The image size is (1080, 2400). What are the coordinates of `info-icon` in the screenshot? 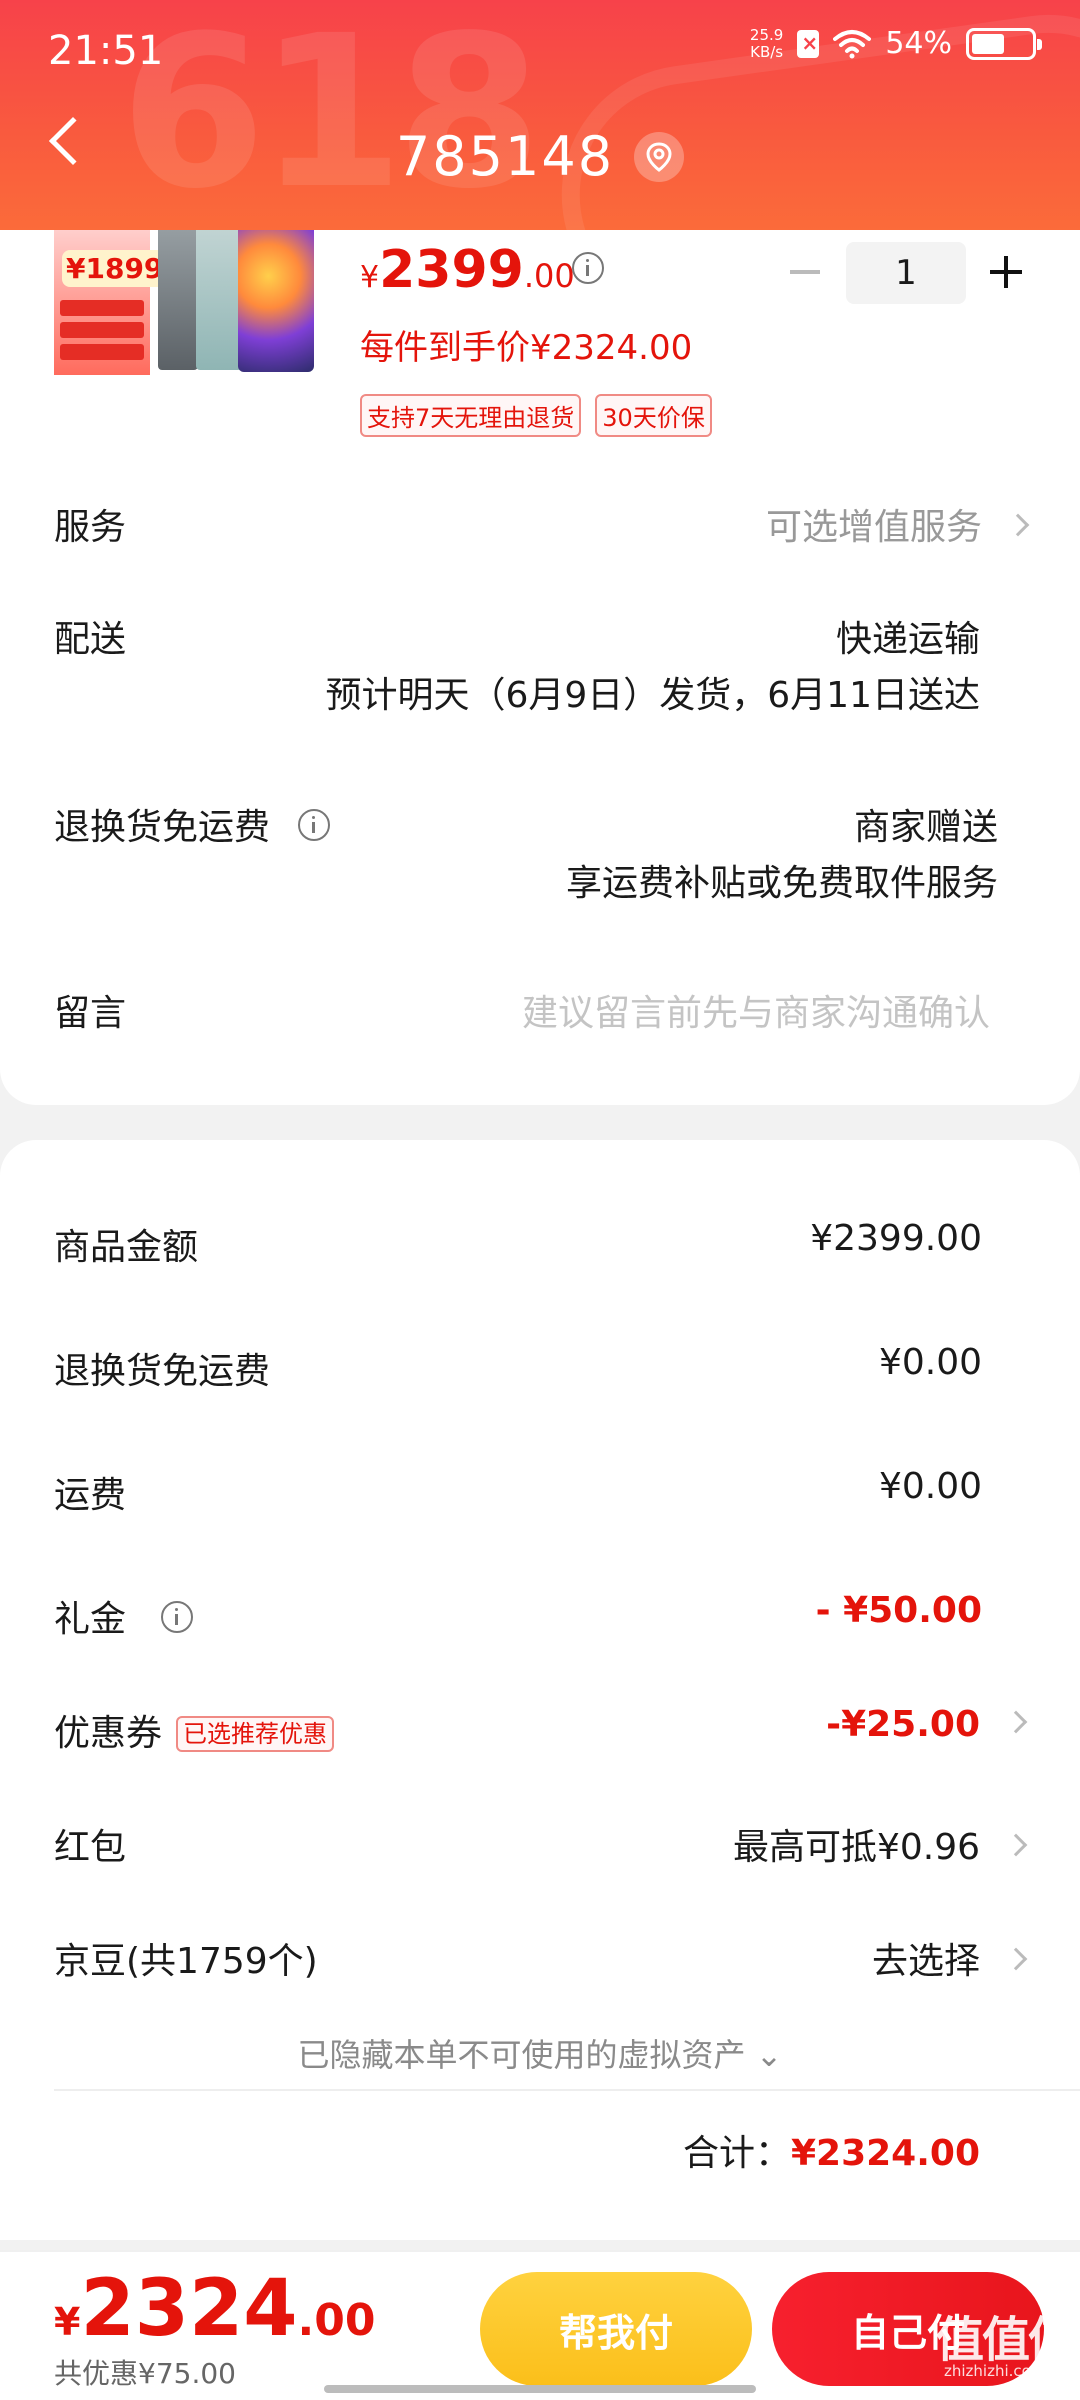 It's located at (314, 825).